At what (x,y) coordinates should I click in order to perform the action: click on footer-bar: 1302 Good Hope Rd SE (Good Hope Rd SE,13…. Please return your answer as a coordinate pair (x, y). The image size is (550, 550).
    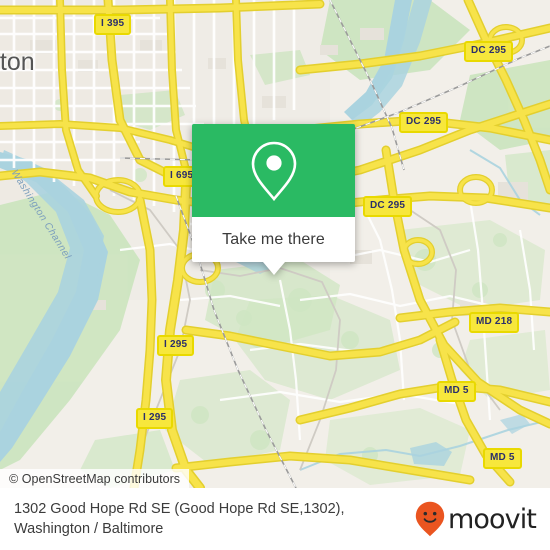
    Looking at the image, I should click on (275, 519).